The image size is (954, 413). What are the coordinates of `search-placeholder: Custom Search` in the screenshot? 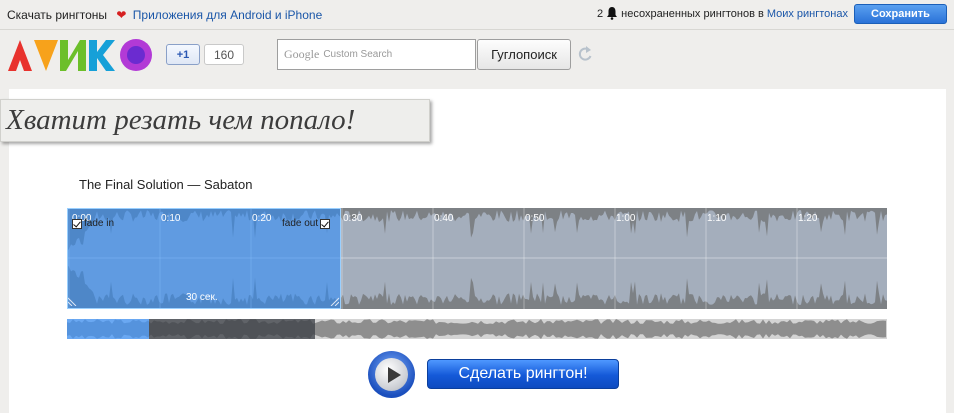 It's located at (358, 54).